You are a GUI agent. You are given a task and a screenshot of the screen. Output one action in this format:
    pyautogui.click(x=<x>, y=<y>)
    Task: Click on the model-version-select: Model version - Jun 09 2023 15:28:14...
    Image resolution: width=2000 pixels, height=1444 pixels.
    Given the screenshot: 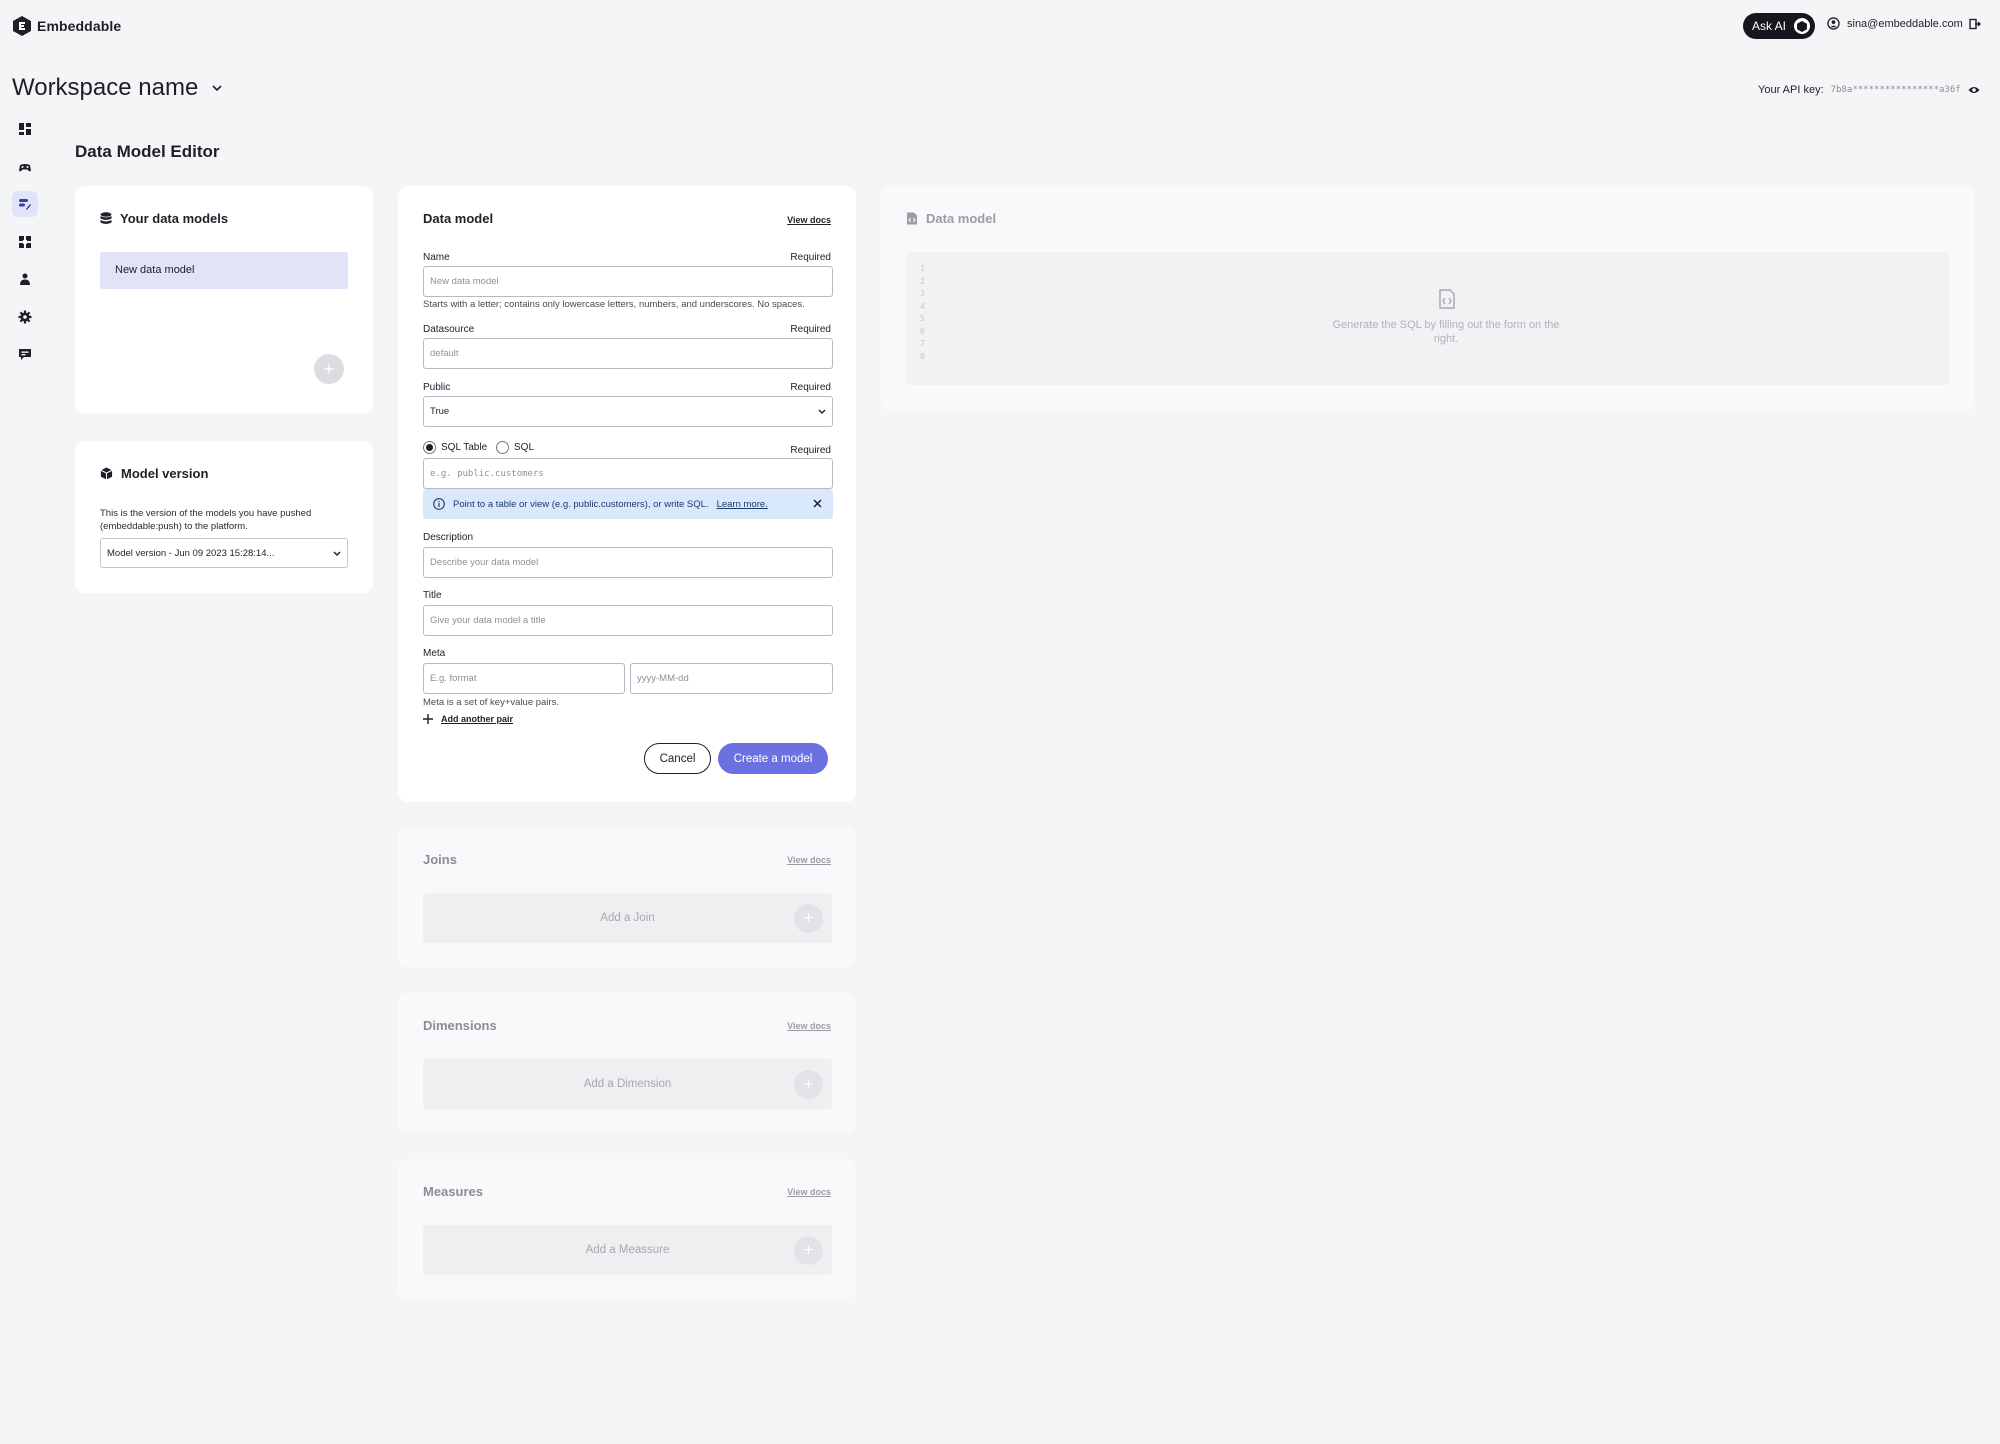 What is the action you would take?
    pyautogui.click(x=224, y=553)
    